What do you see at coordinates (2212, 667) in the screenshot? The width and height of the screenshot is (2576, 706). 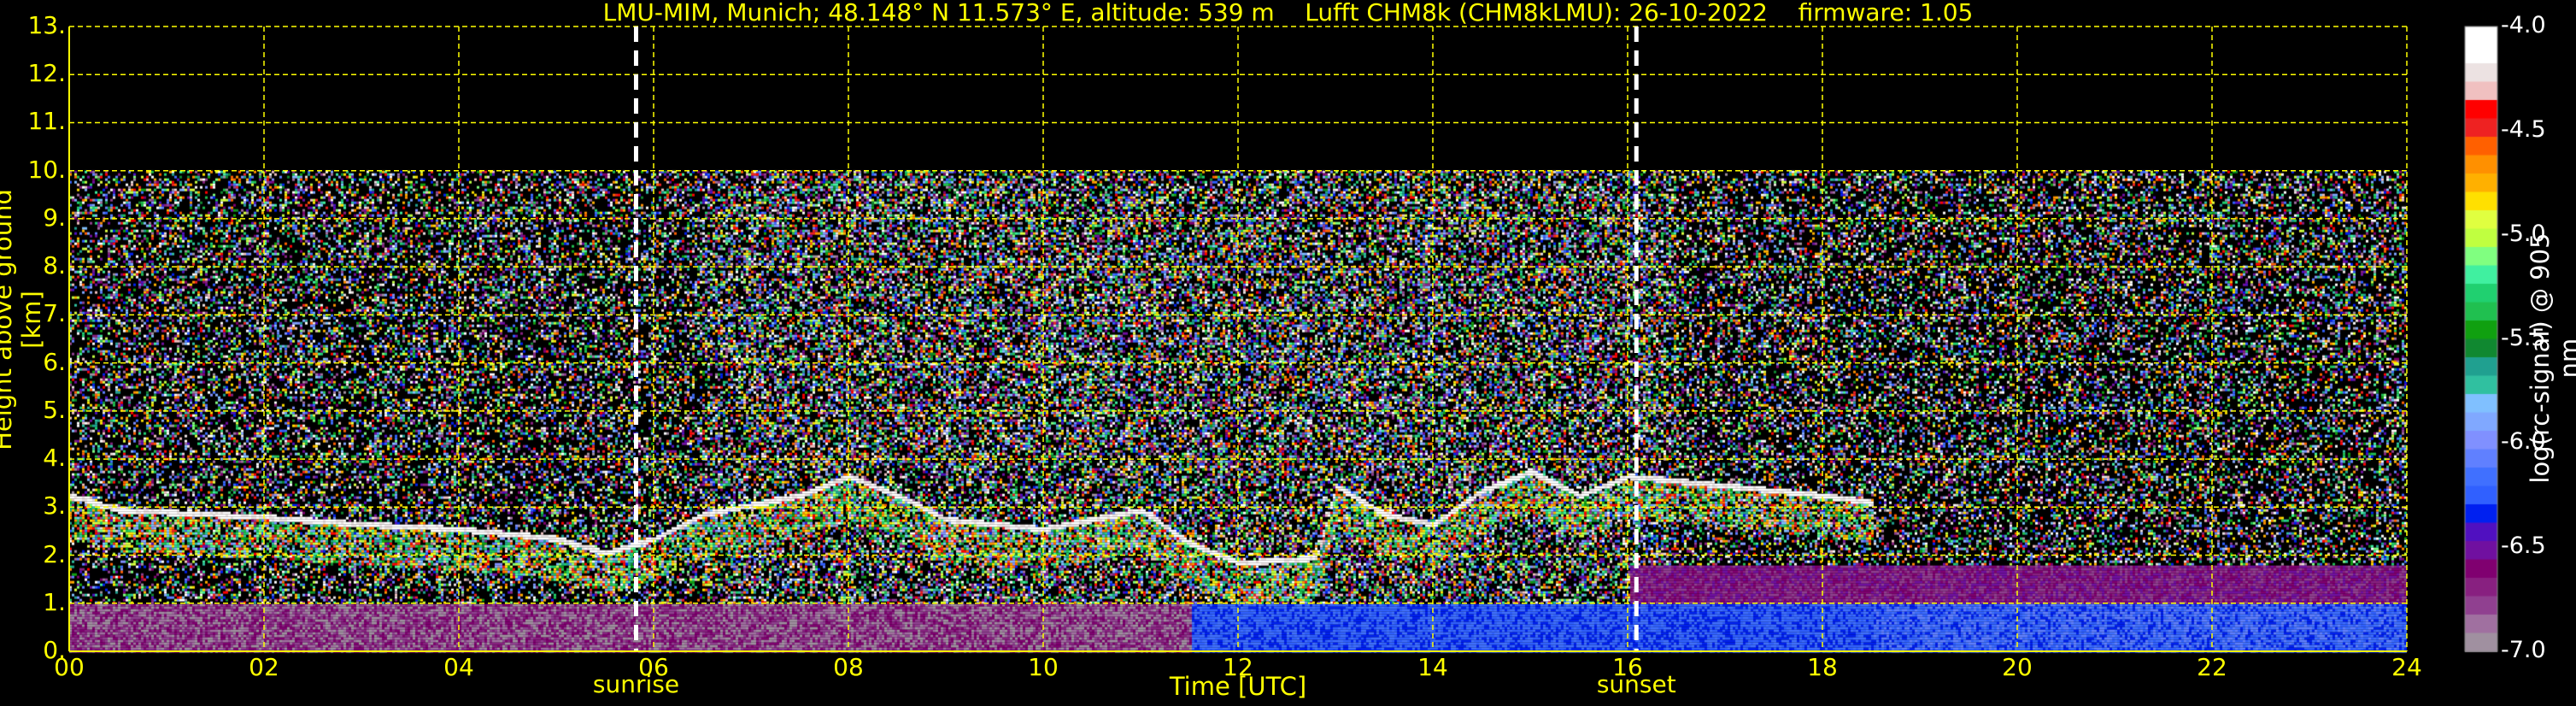 I see `x-tick-label: 22` at bounding box center [2212, 667].